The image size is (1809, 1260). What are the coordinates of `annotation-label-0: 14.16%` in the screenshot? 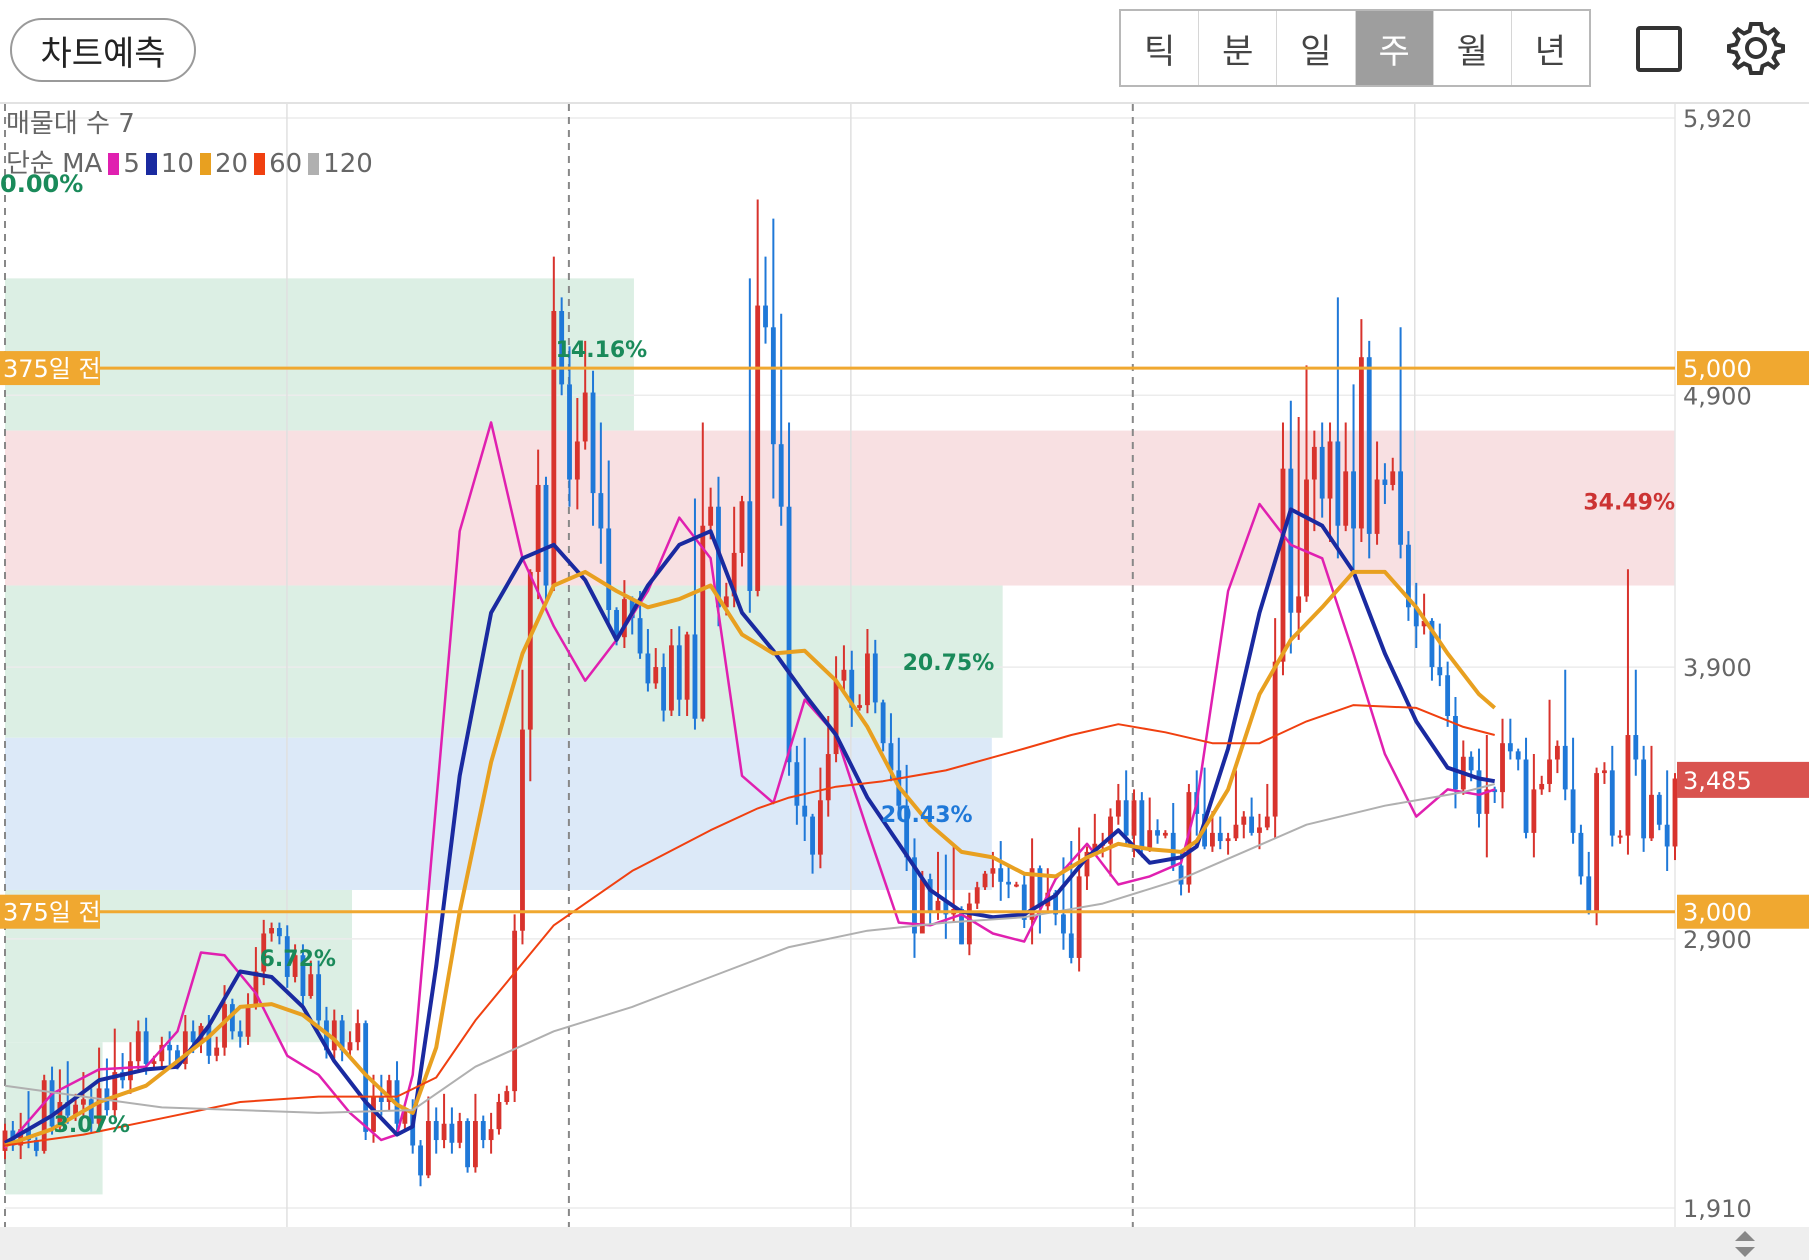 It's located at (602, 350).